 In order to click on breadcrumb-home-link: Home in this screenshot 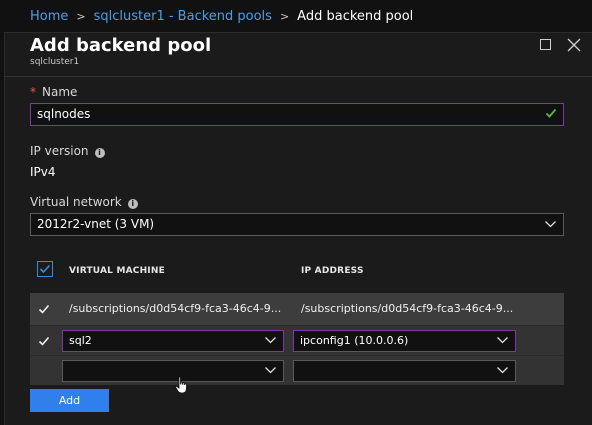, I will do `click(49, 16)`.